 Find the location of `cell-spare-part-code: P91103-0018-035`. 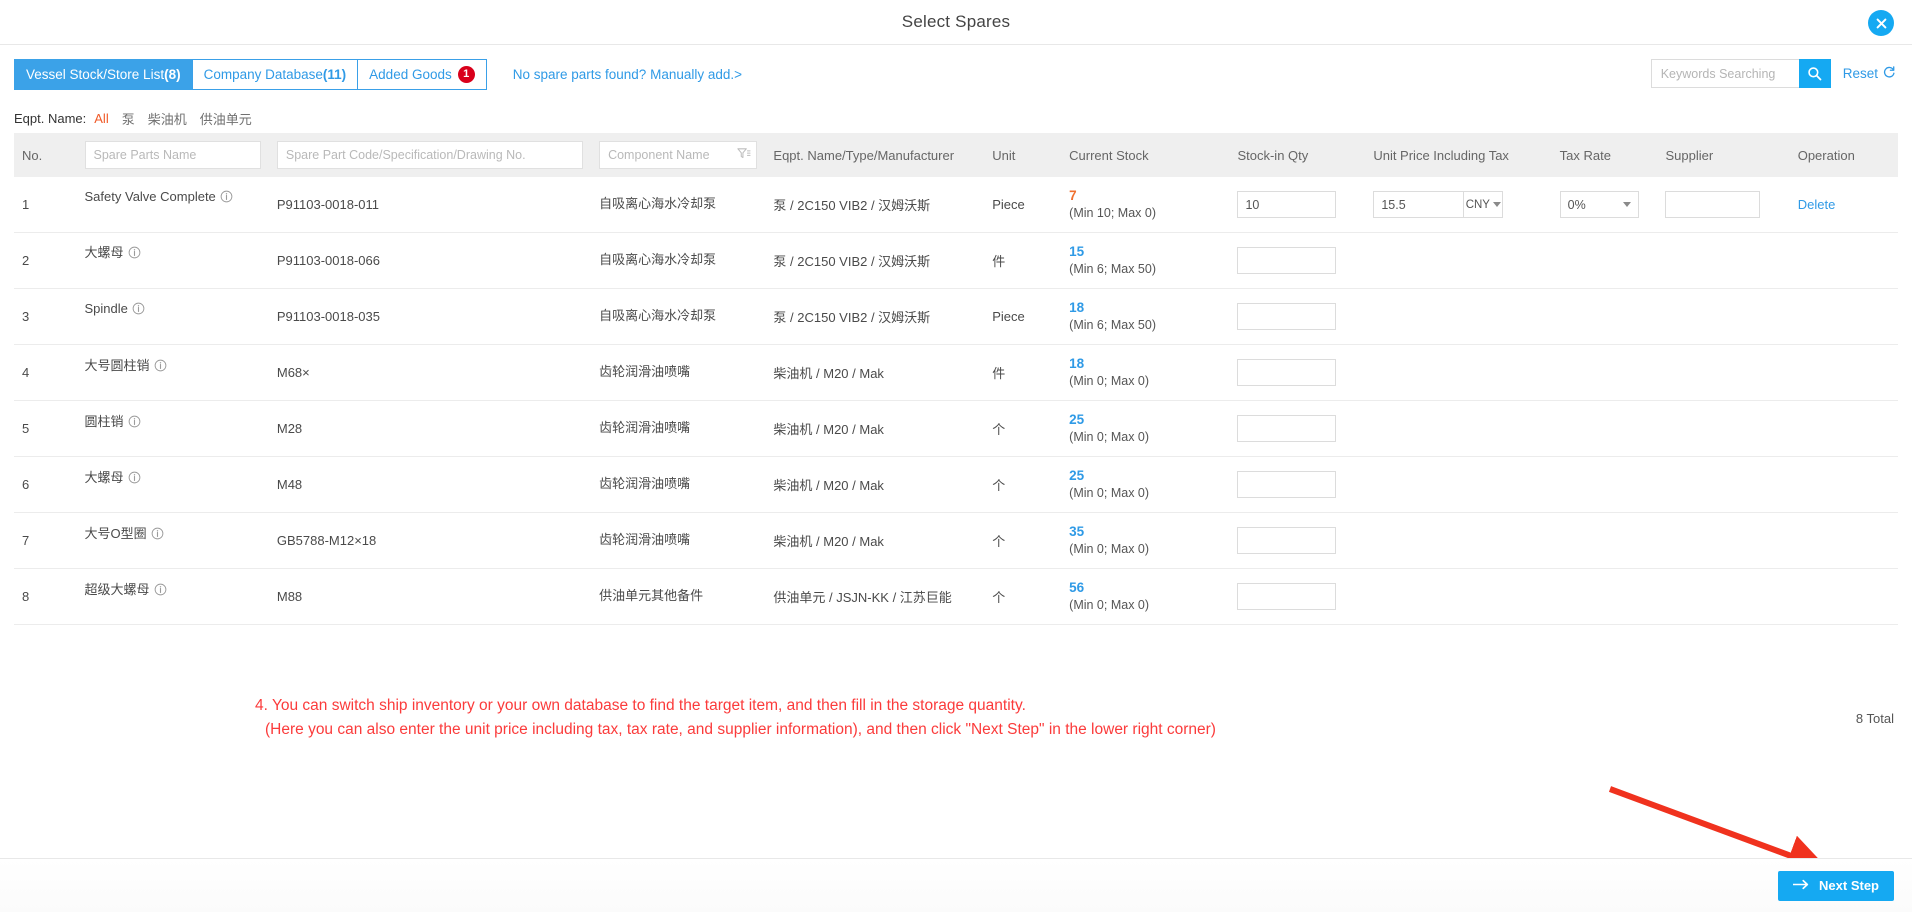

cell-spare-part-code: P91103-0018-035 is located at coordinates (430, 317).